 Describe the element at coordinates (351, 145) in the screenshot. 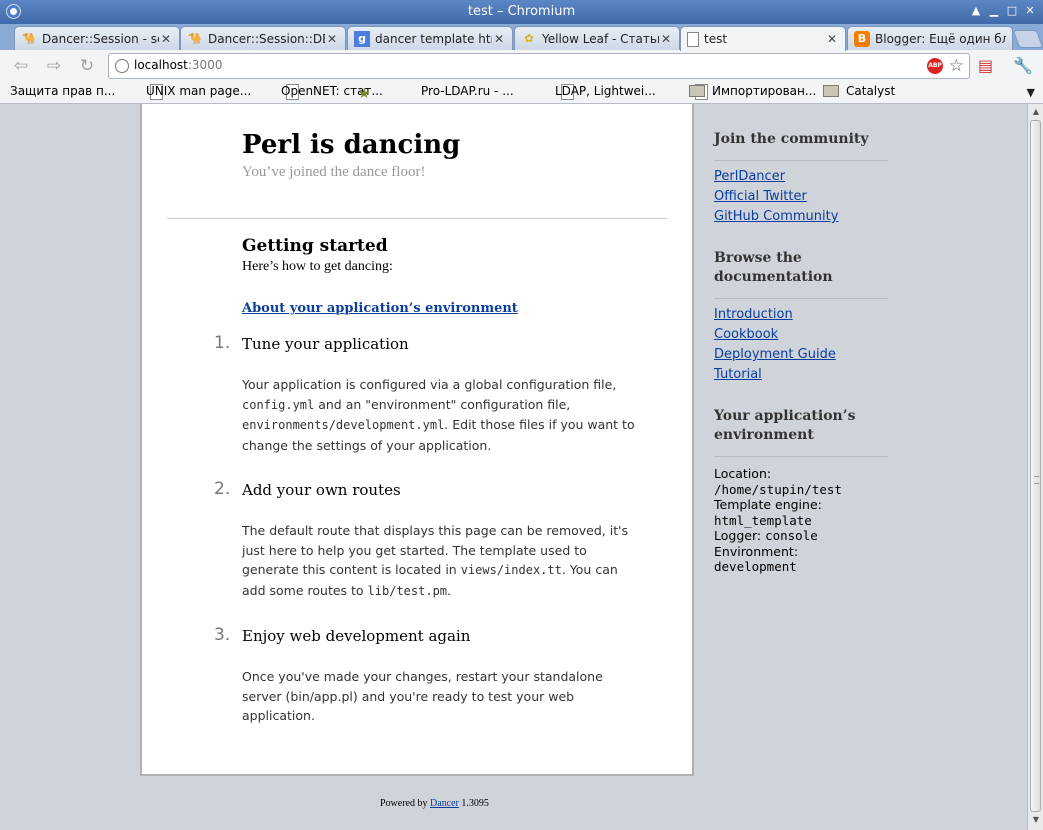

I see `page-title: Perl is dancing` at that location.